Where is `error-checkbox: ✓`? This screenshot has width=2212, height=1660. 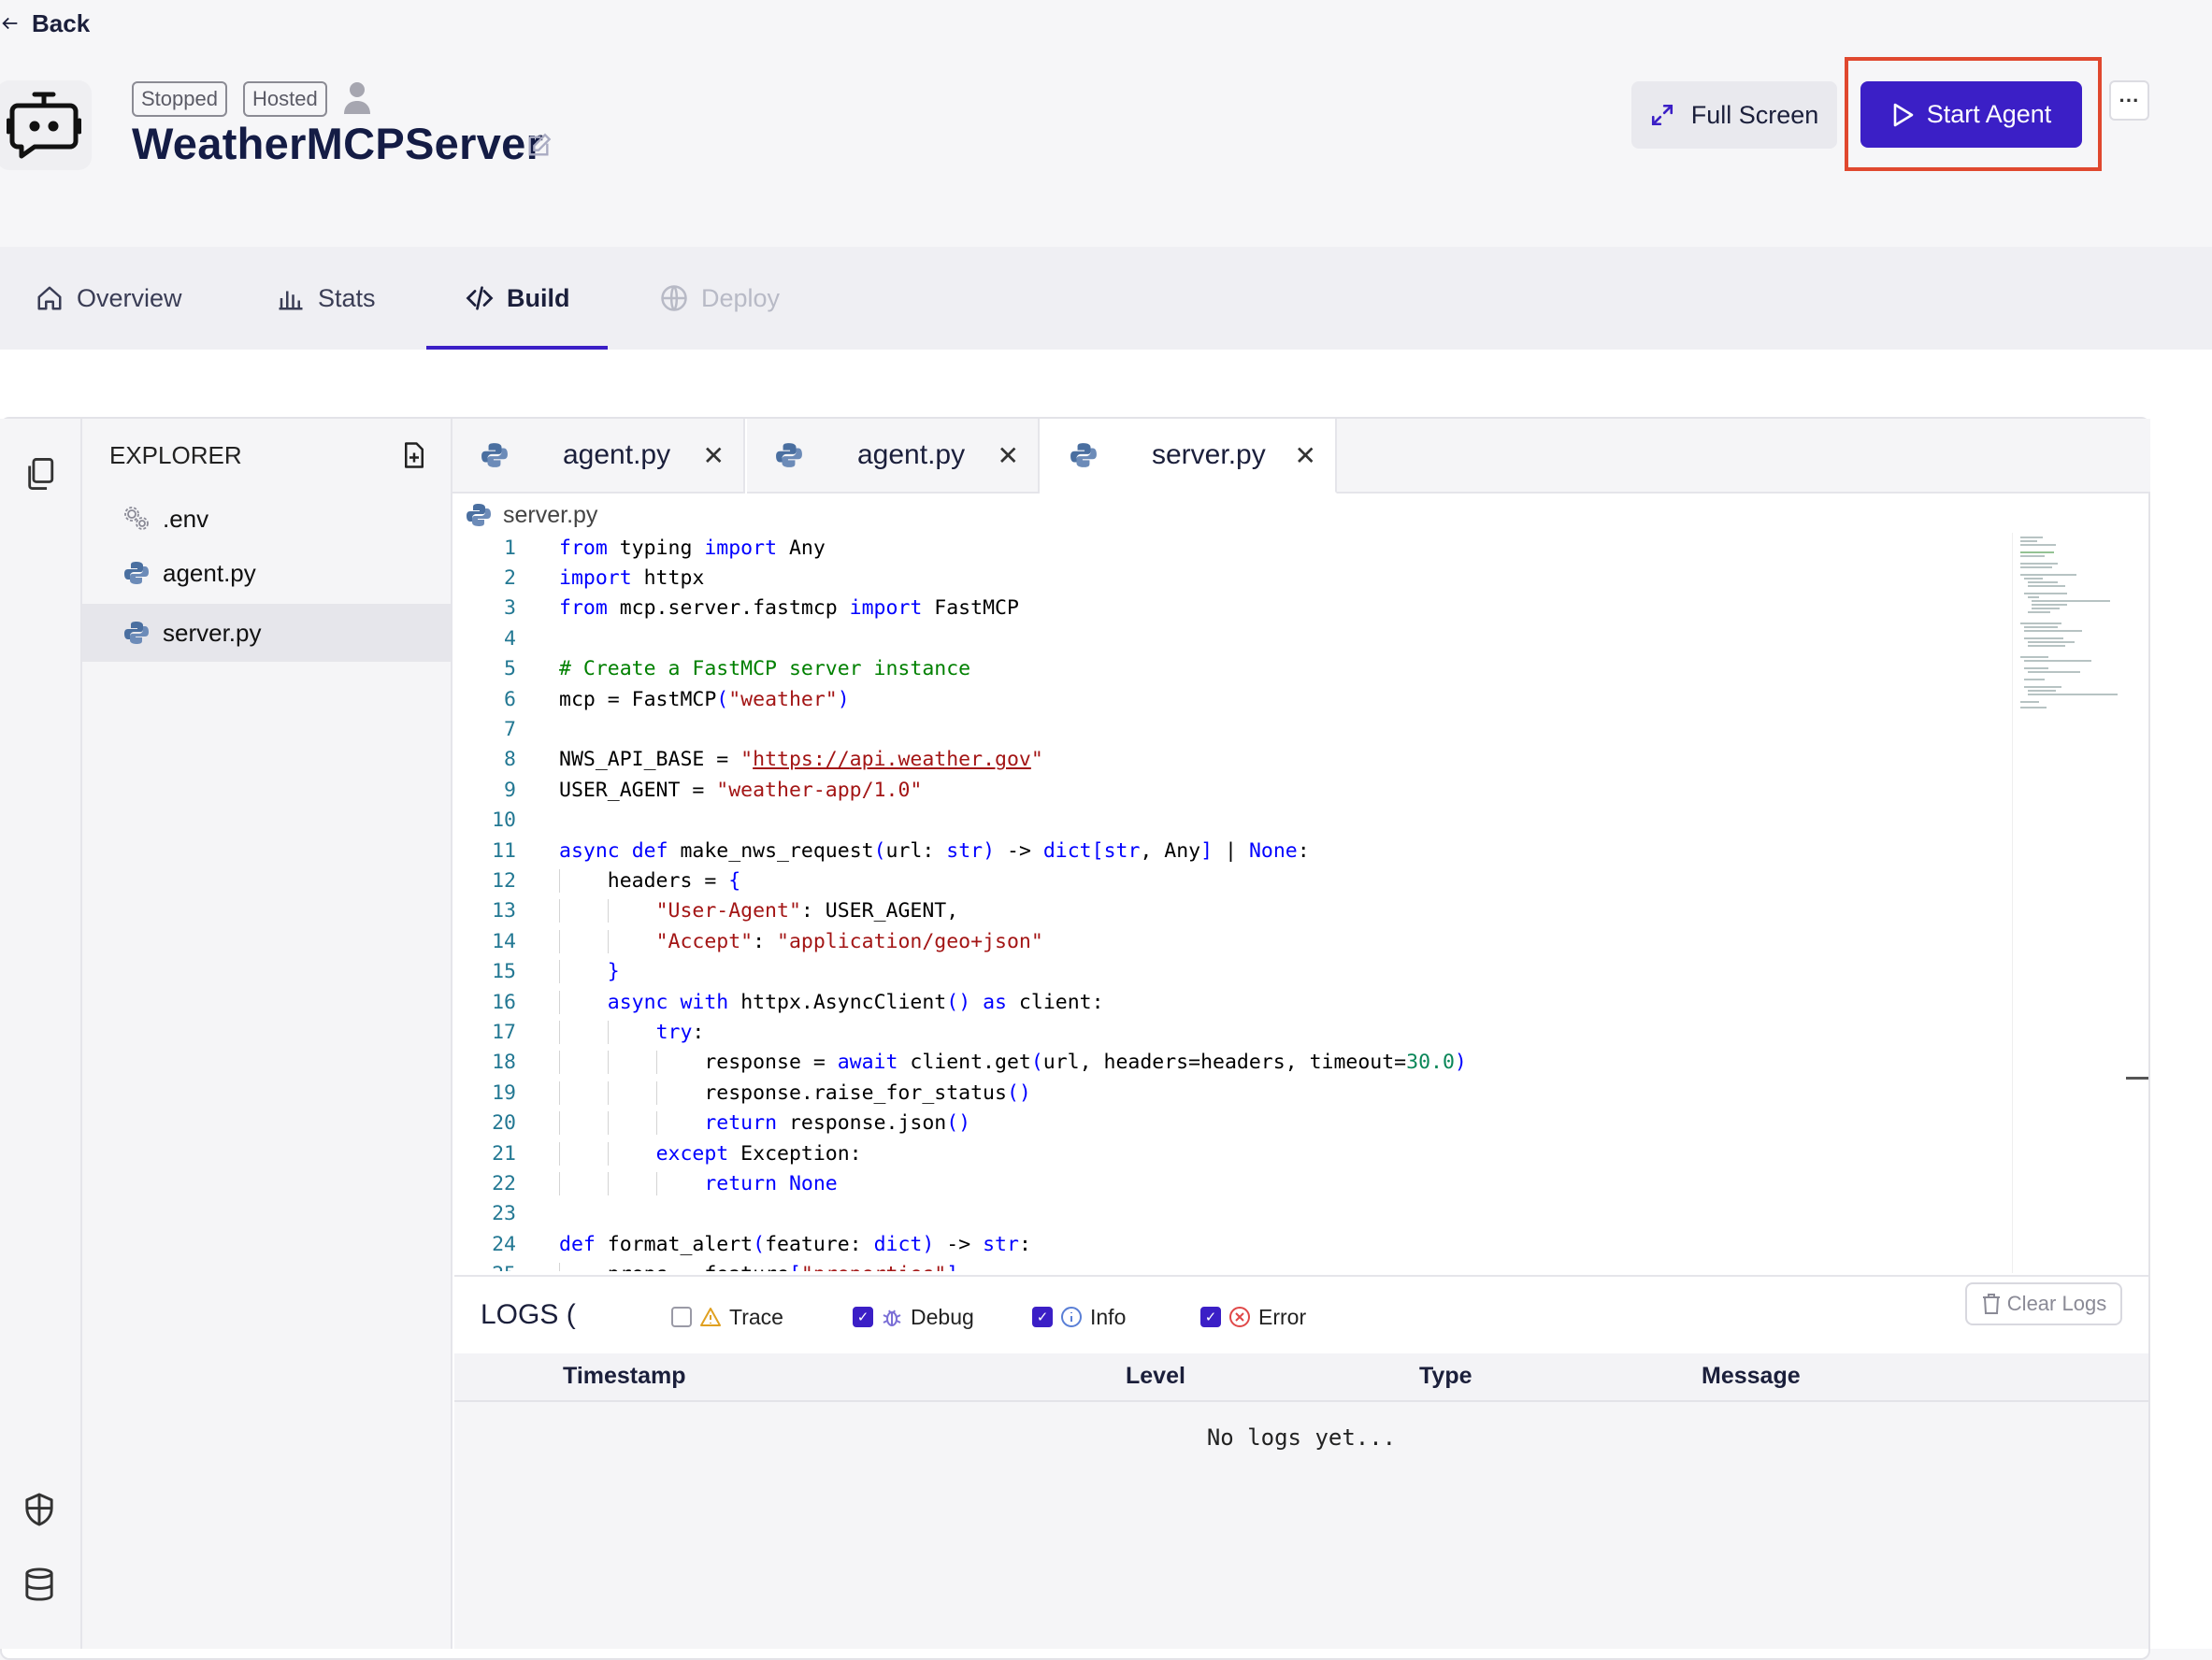 error-checkbox: ✓ is located at coordinates (1210, 1317).